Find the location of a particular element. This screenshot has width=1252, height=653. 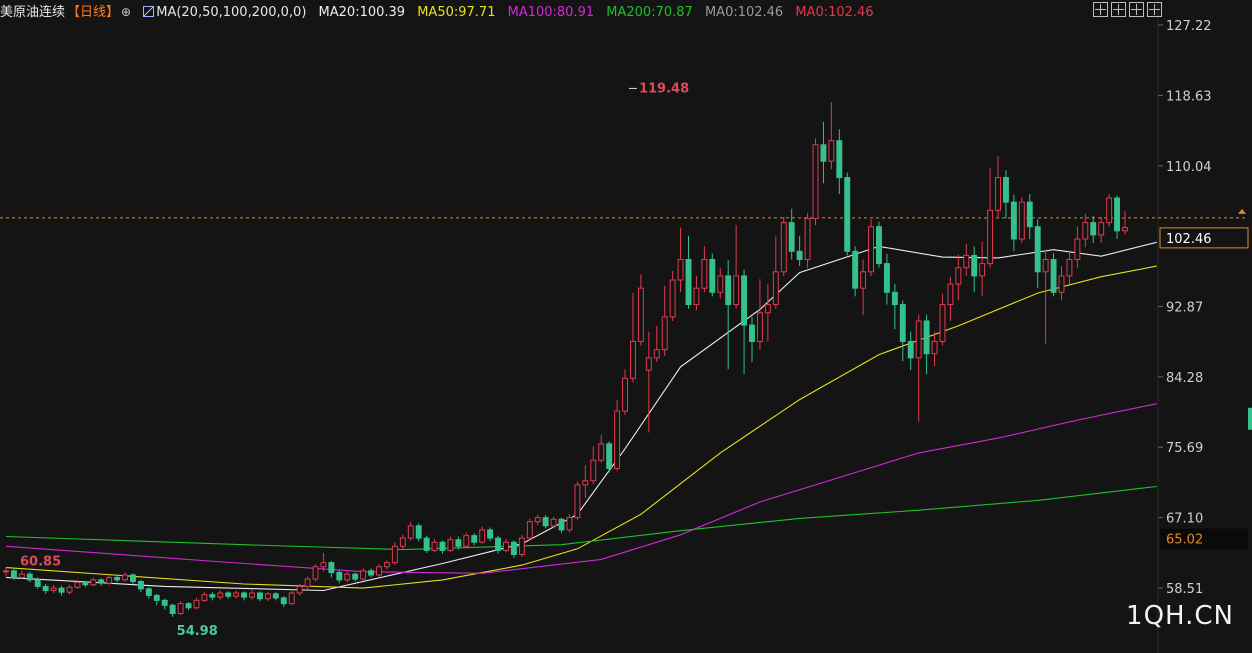

crosshair-icon: ⊕ is located at coordinates (126, 12).